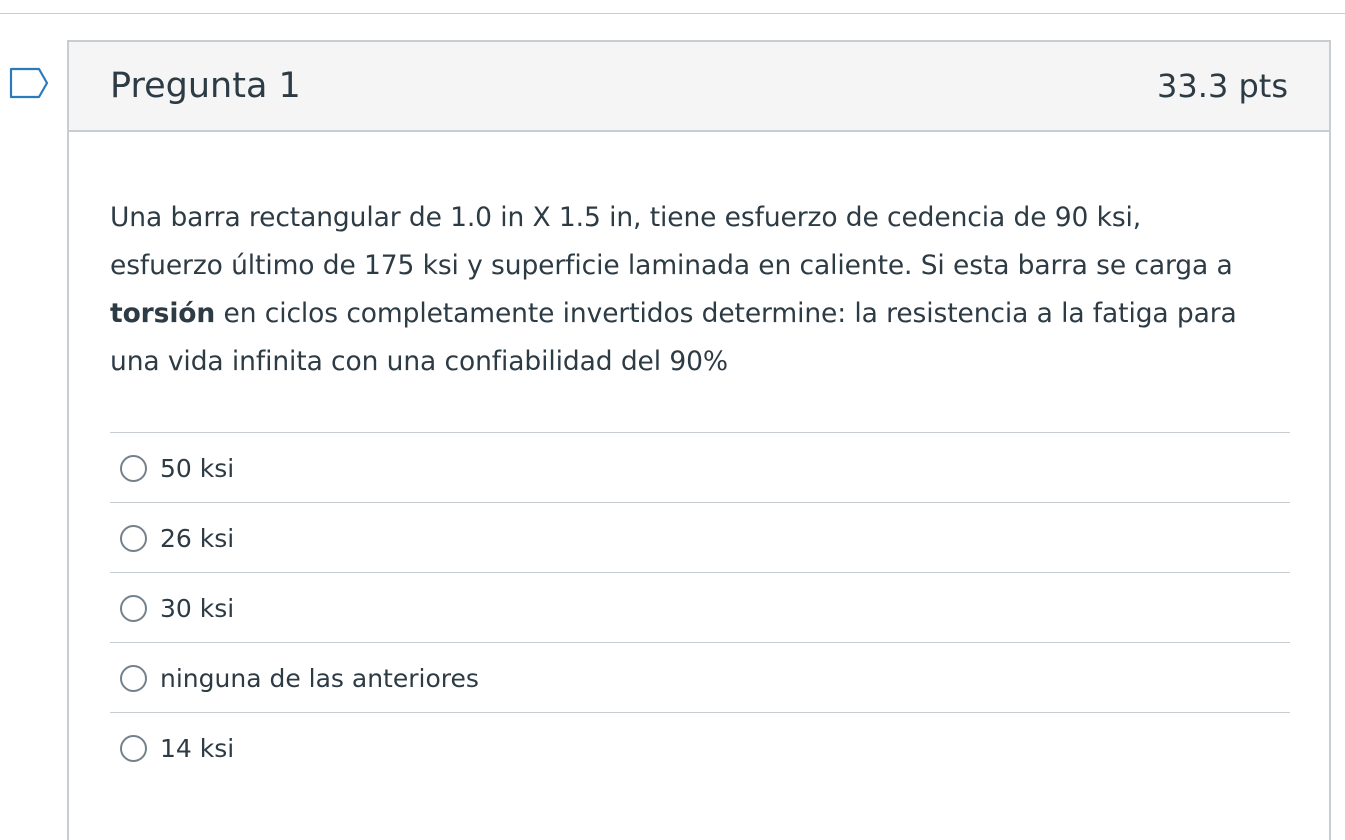 Image resolution: width=1345 pixels, height=840 pixels. What do you see at coordinates (672, 13) in the screenshot?
I see `top-divider` at bounding box center [672, 13].